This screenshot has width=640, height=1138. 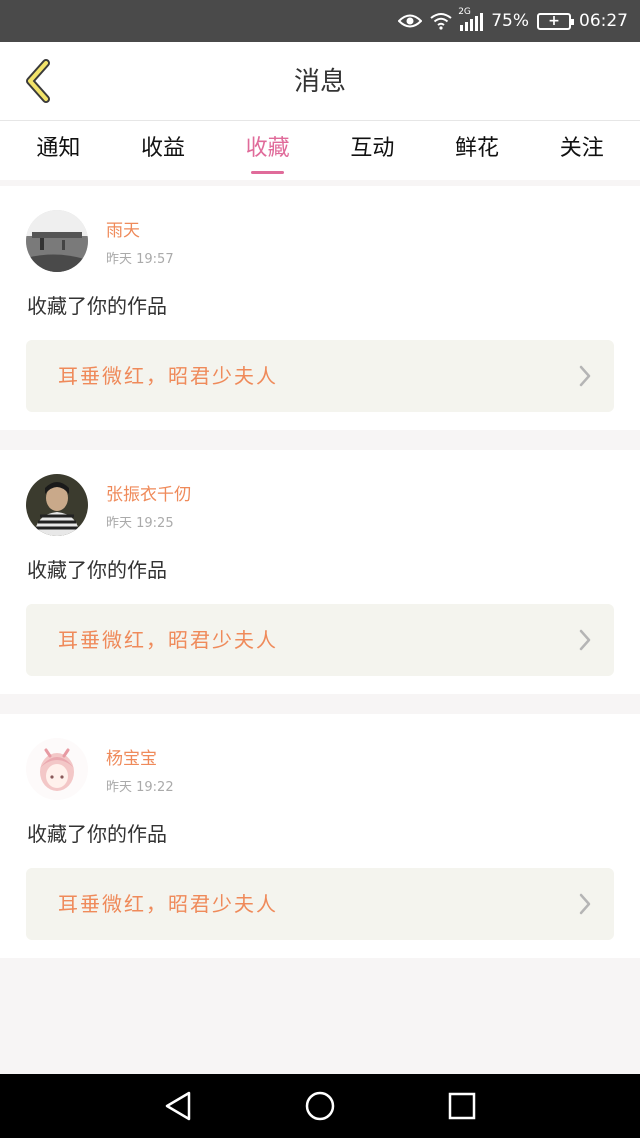 I want to click on tab-bar: 通知 收益 收藏 互动 鲜花 关注, so click(x=320, y=150).